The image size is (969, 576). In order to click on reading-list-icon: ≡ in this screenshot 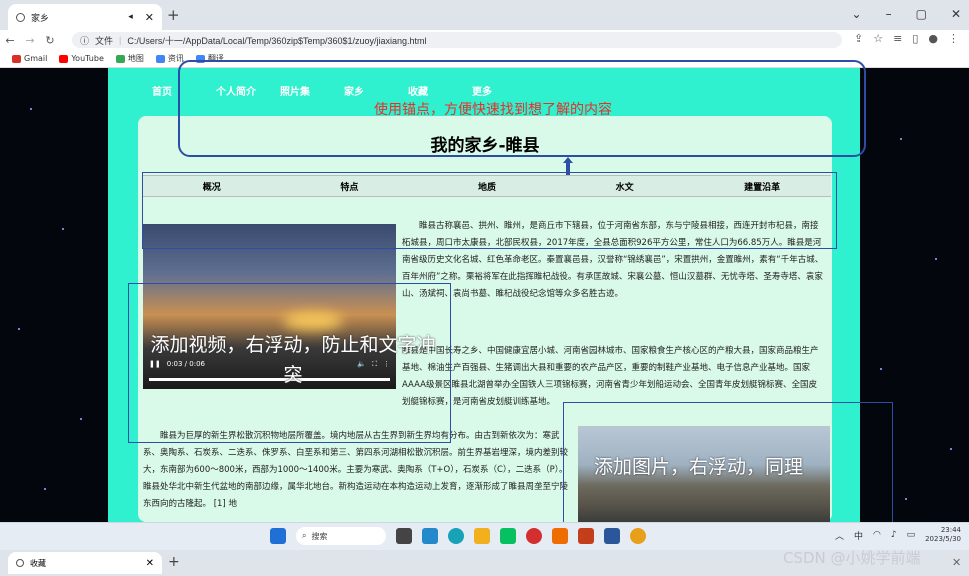, I will do `click(897, 38)`.